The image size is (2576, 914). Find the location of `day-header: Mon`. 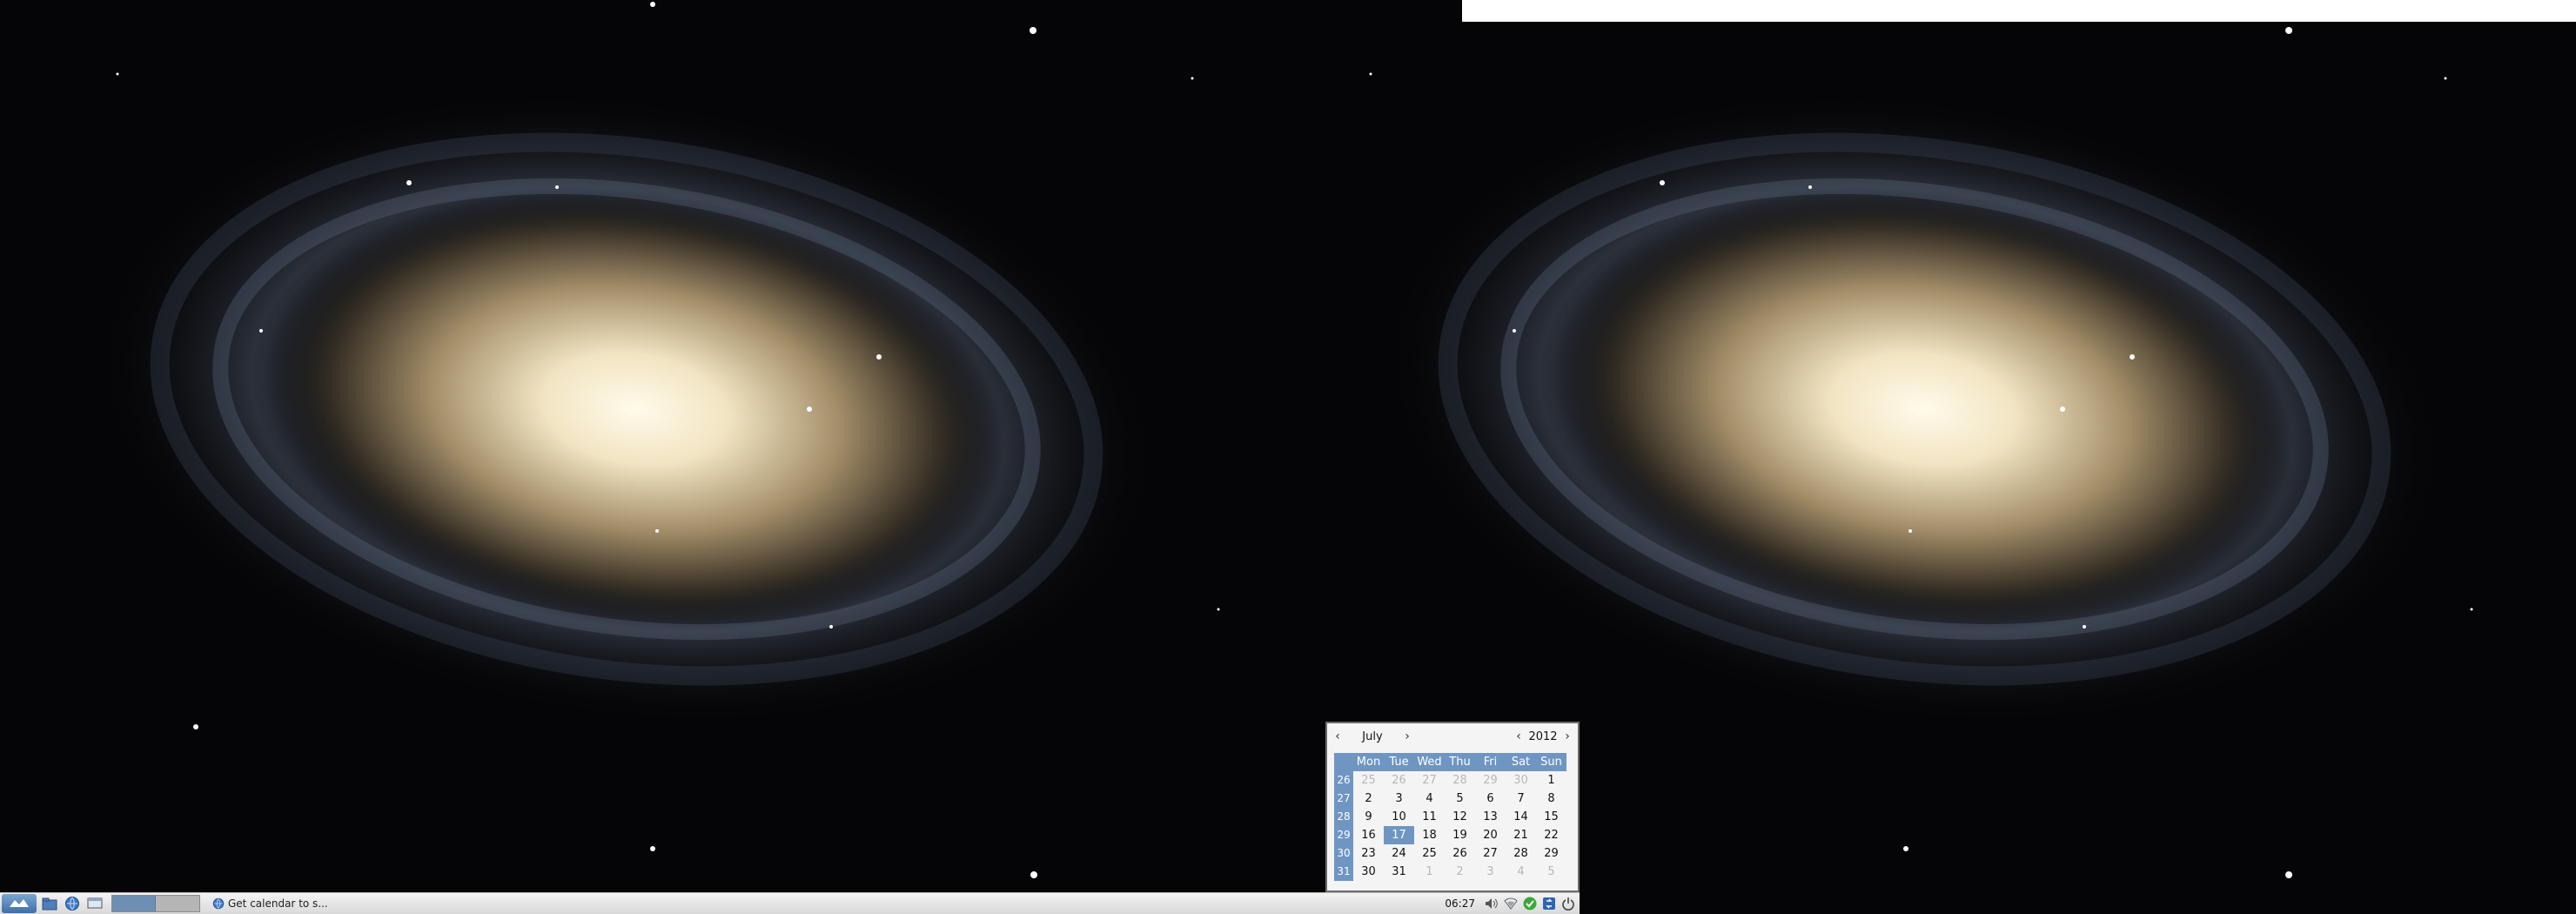

day-header: Mon is located at coordinates (1368, 762).